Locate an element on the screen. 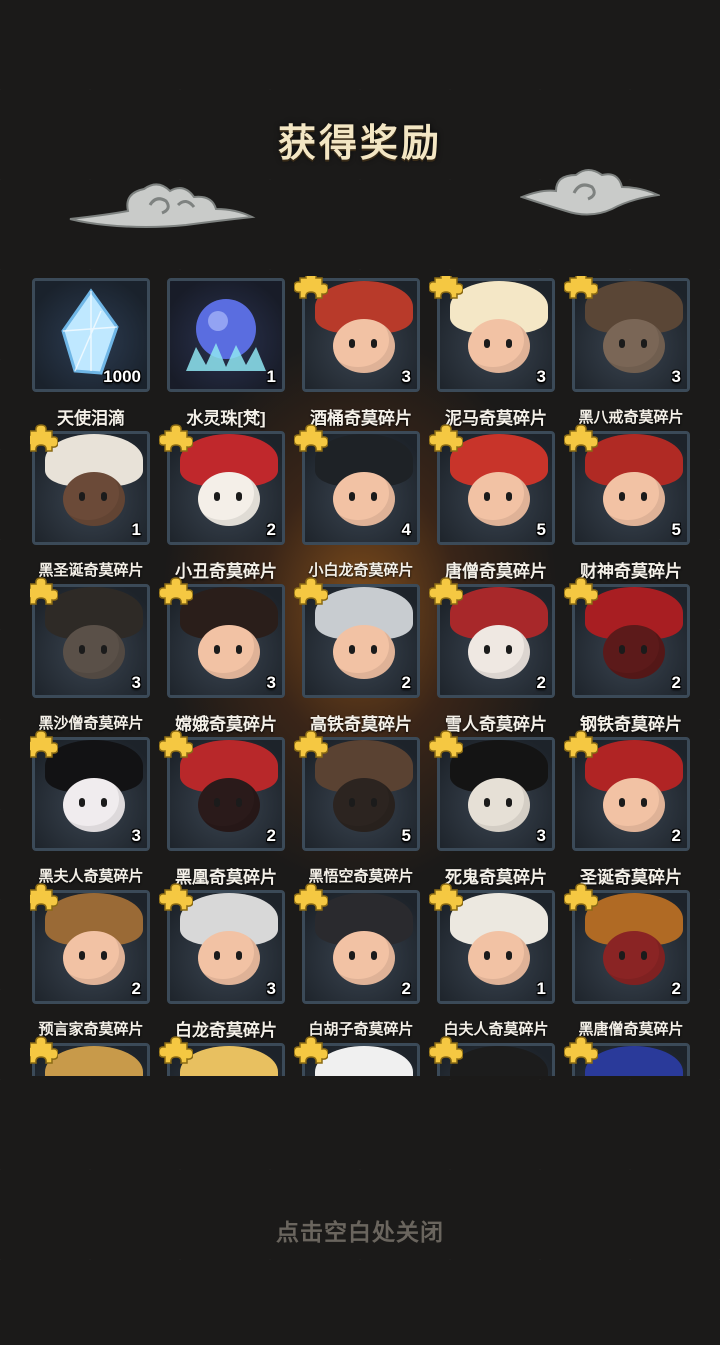  reward-item: 3 泥马奇莫碎片 is located at coordinates (493, 352).